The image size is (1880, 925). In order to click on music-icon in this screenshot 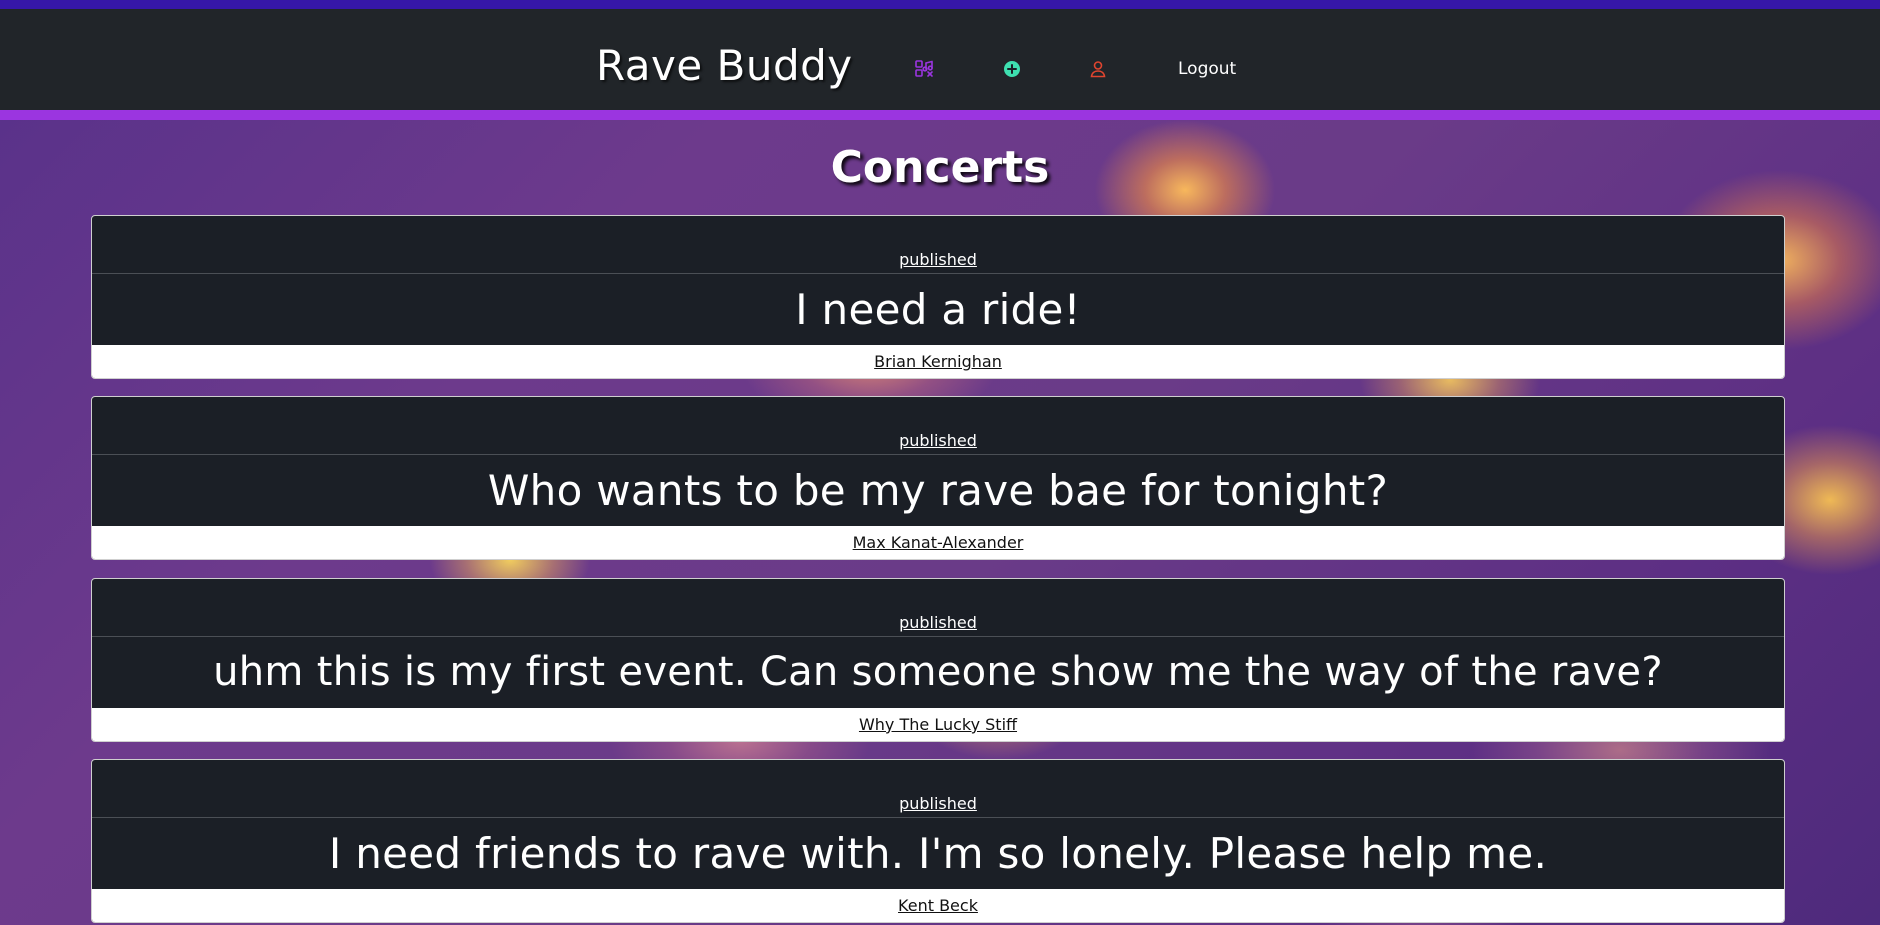, I will do `click(924, 69)`.